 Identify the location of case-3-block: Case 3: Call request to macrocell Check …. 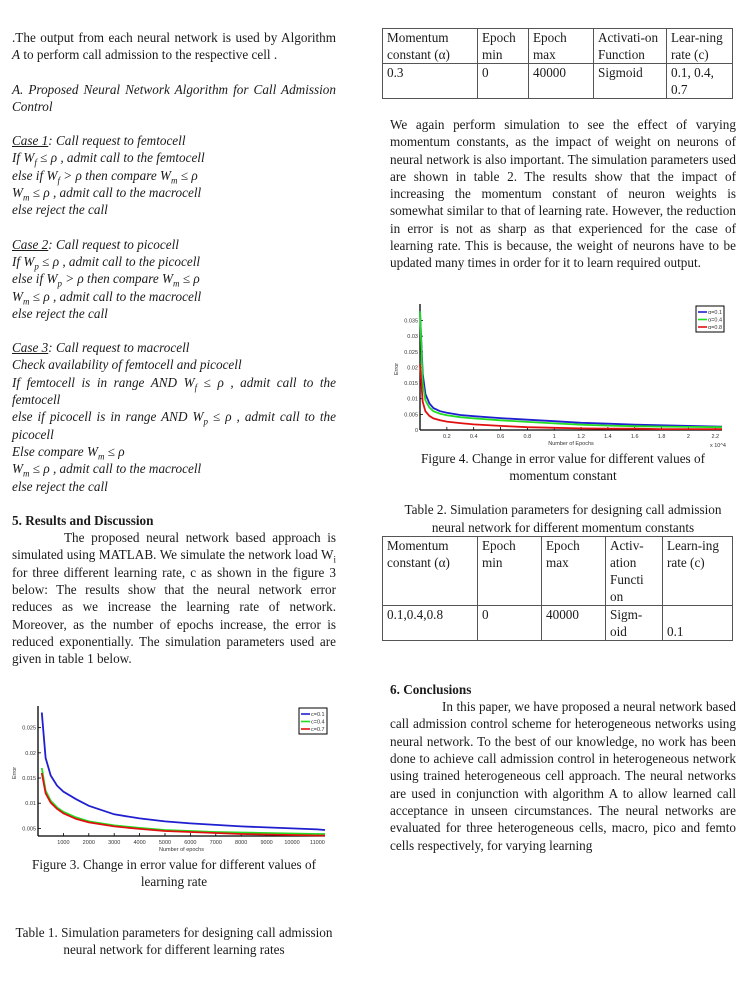
(174, 417).